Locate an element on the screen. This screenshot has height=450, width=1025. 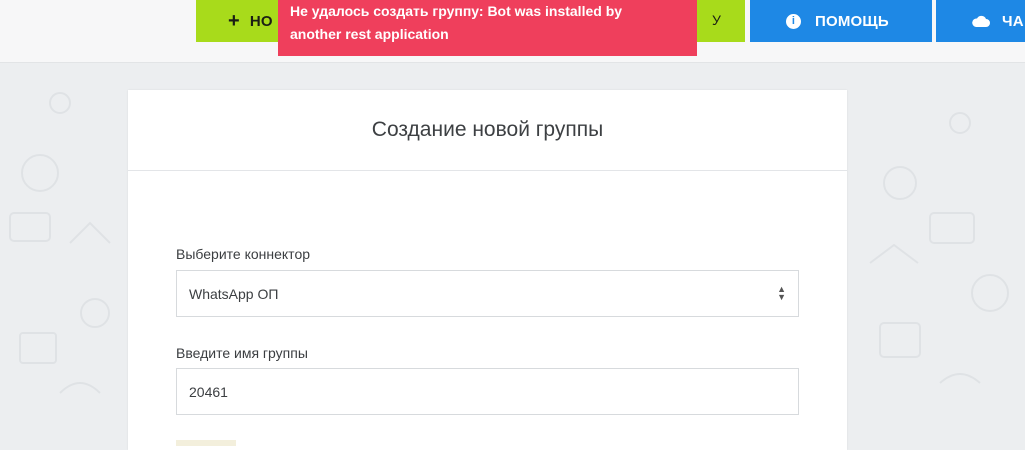
cloud-icon is located at coordinates (981, 21).